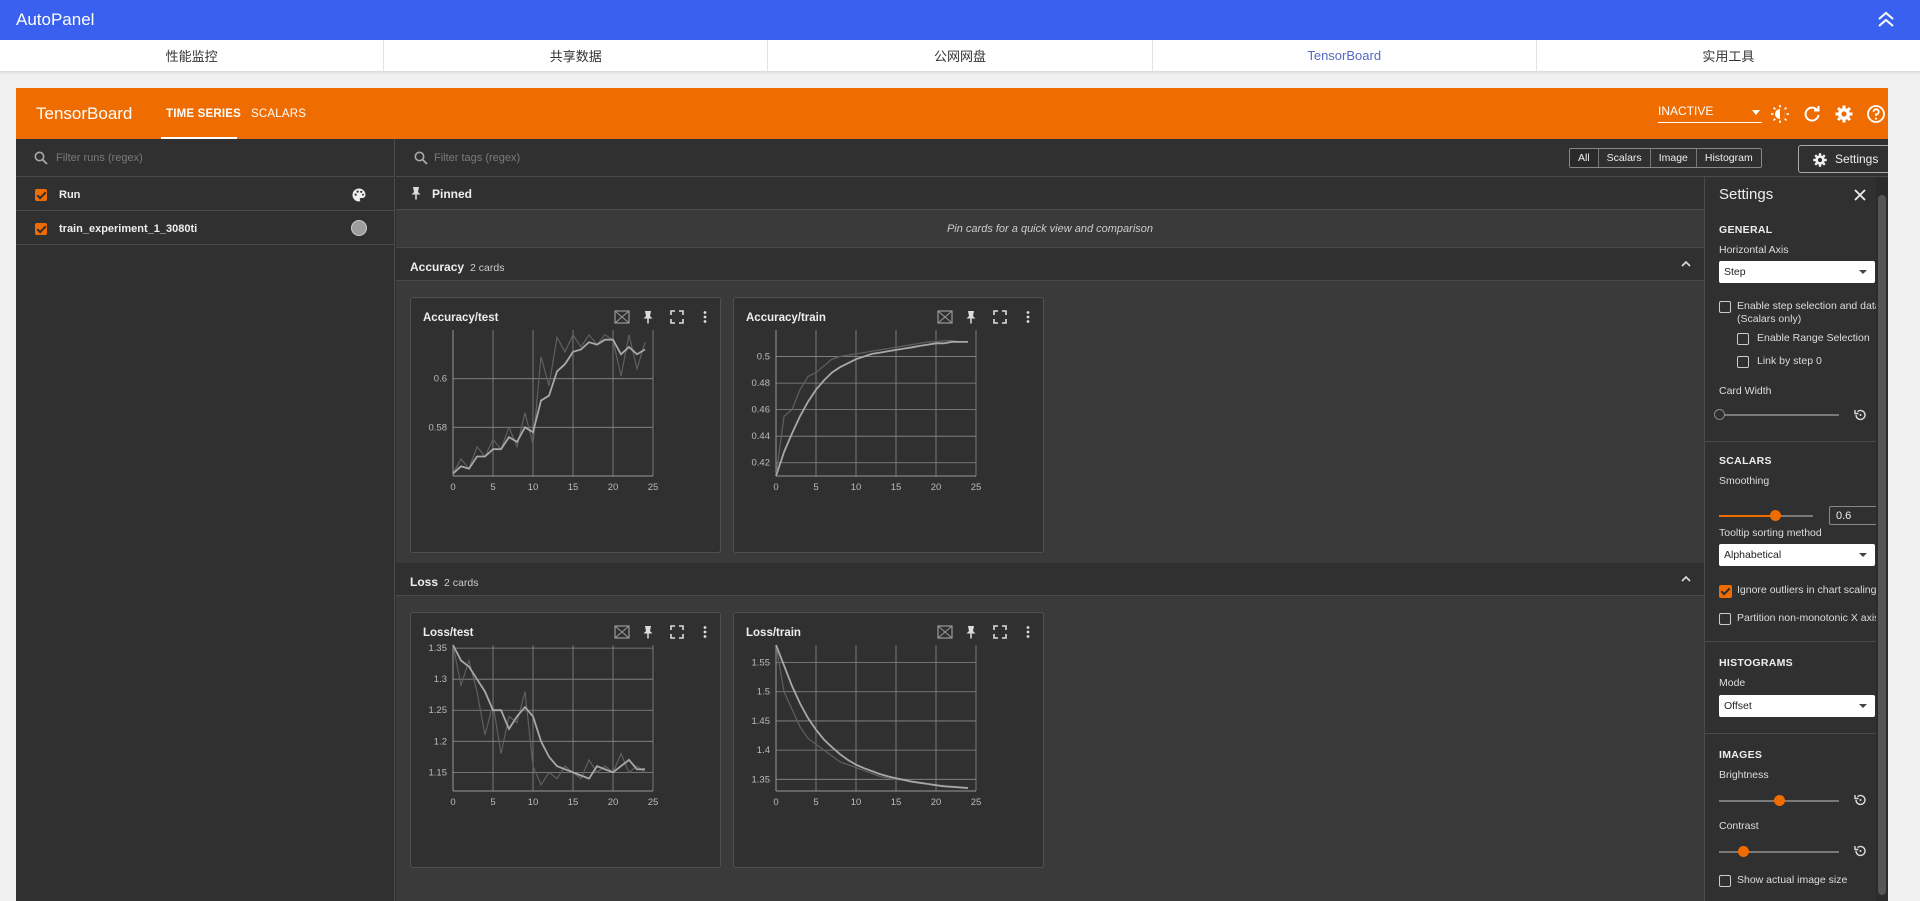 Image resolution: width=1920 pixels, height=901 pixels. I want to click on range-selection-checkbox, so click(1743, 339).